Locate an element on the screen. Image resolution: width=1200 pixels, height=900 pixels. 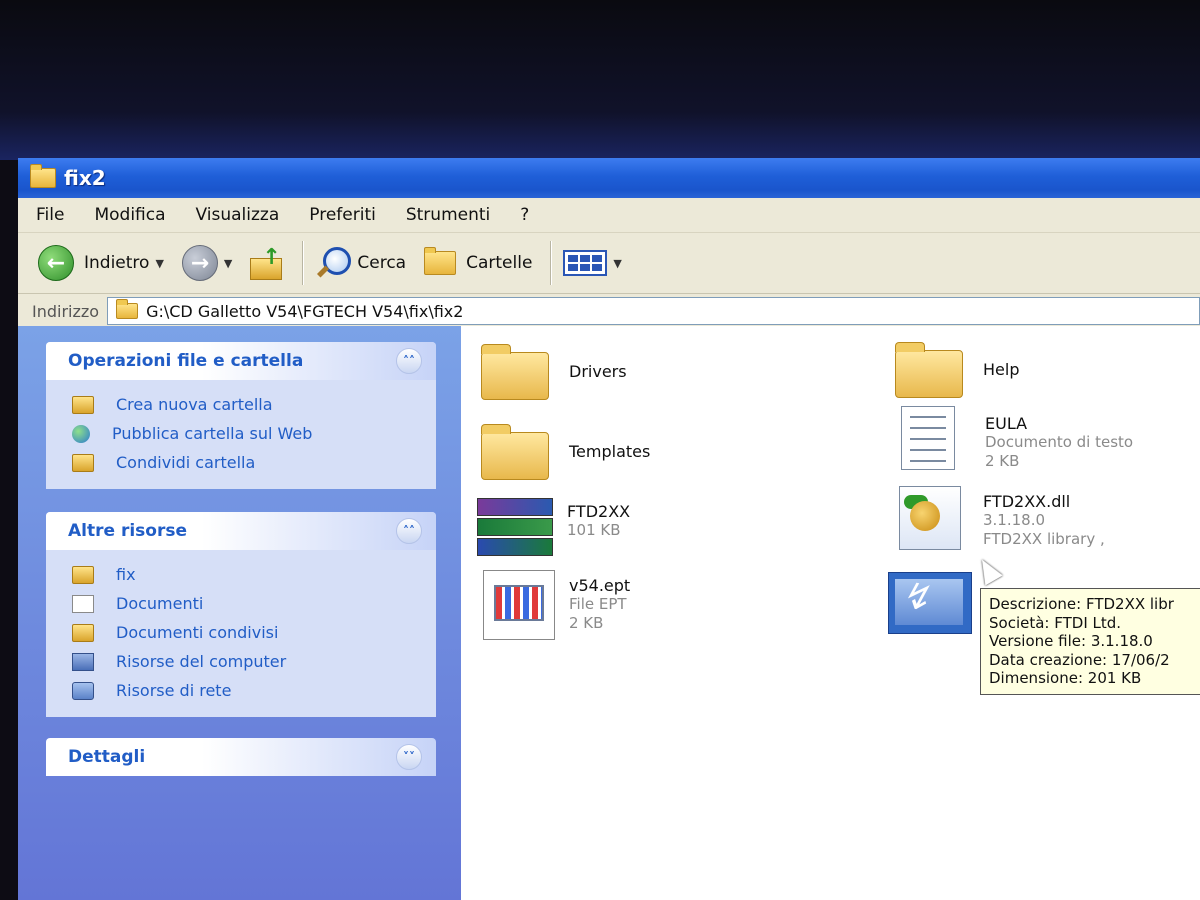
file-item-ftd2xx-dll: FTD2XX.dll 3.1.18.0 FTD2XX library , is located at coordinates (998, 518).